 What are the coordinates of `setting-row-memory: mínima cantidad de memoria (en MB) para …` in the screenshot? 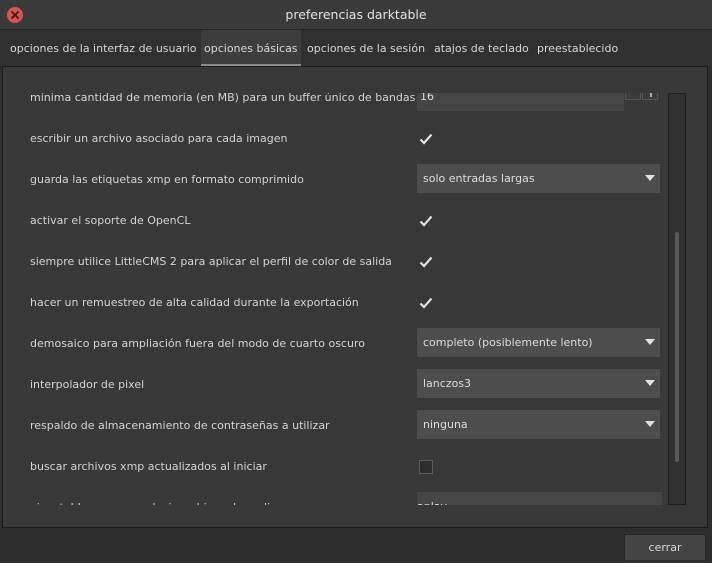 It's located at (346, 105).